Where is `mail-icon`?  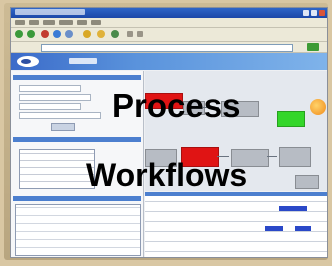 mail-icon is located at coordinates (130, 34).